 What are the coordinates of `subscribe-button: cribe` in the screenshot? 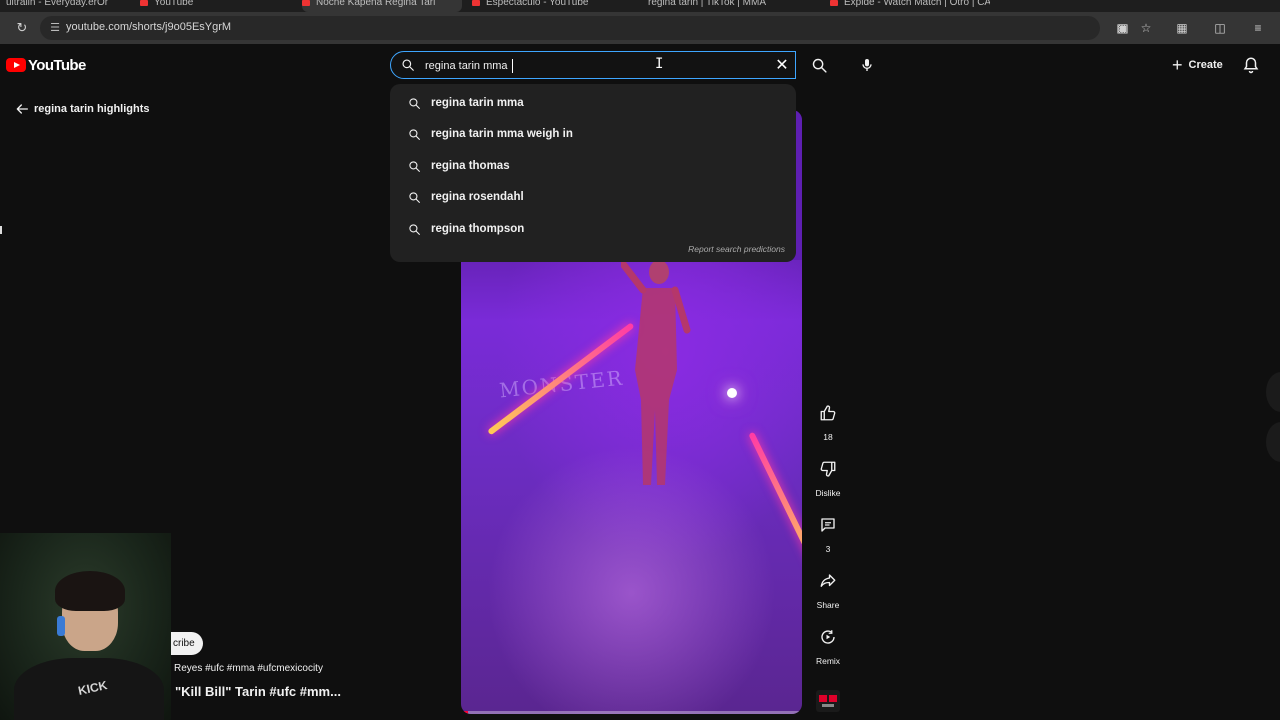 It's located at (187, 643).